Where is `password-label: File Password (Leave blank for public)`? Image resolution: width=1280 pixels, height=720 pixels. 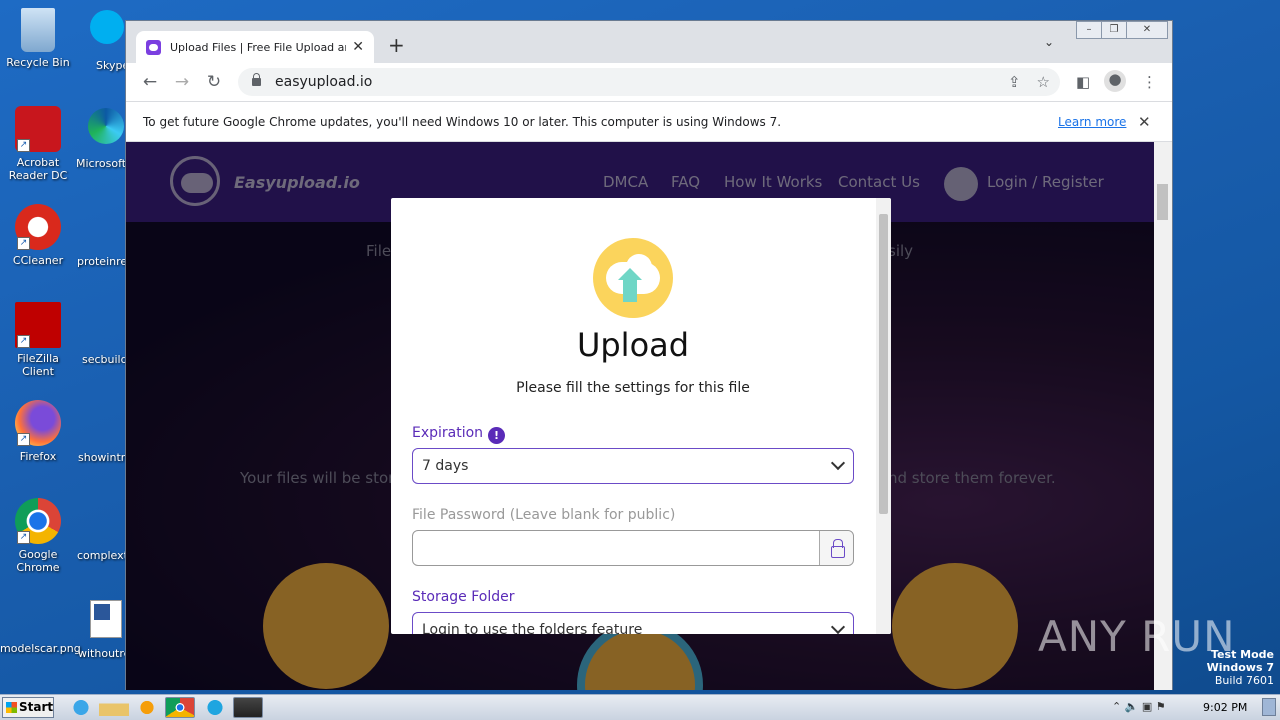 password-label: File Password (Leave blank for public) is located at coordinates (544, 515).